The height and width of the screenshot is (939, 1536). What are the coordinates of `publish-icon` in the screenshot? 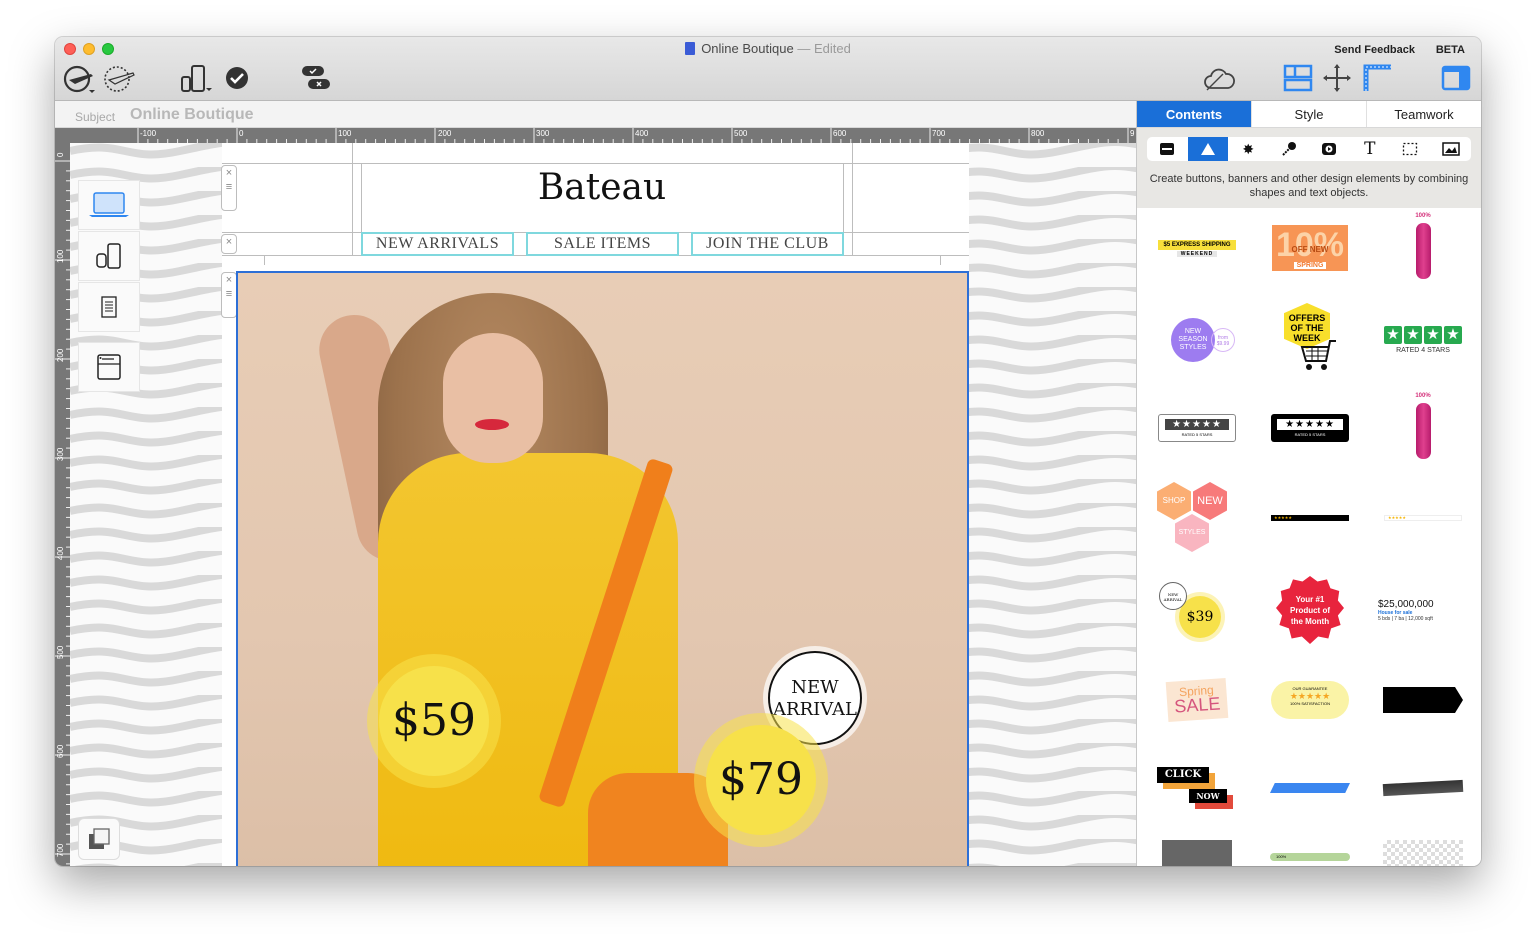 It's located at (80, 81).